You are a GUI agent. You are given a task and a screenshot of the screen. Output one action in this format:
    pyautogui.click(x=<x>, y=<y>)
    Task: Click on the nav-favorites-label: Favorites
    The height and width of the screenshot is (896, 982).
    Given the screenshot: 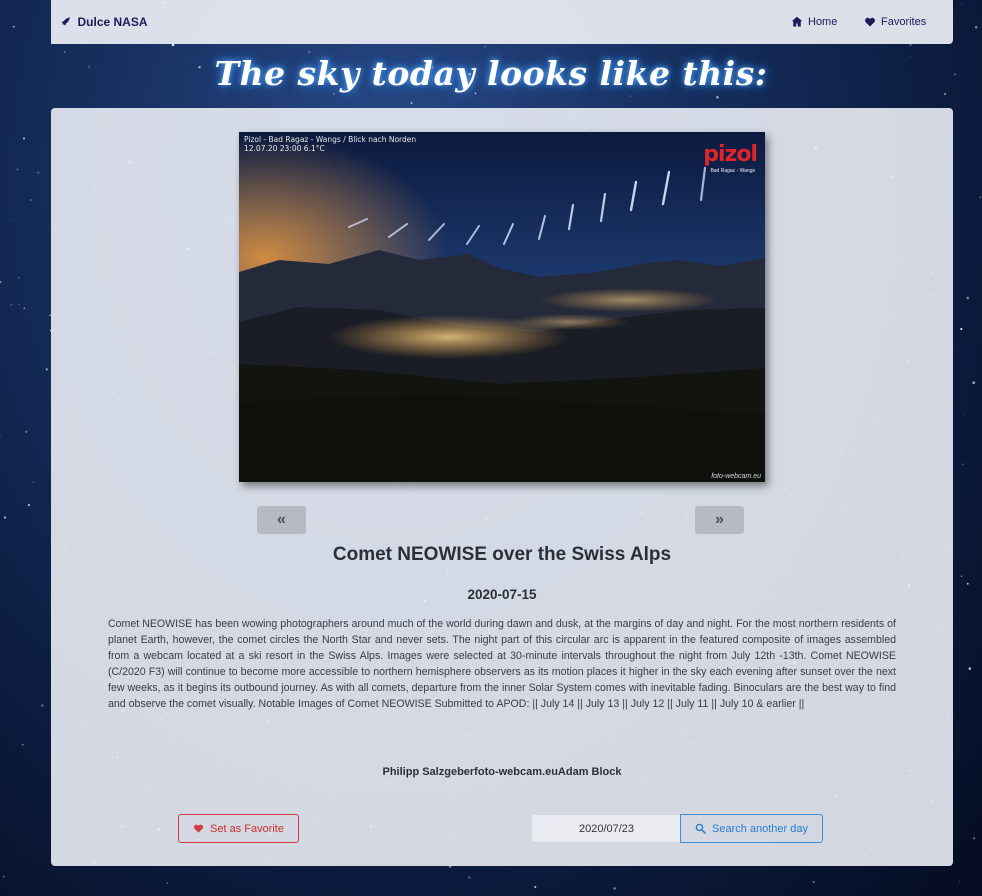 What is the action you would take?
    pyautogui.click(x=904, y=22)
    